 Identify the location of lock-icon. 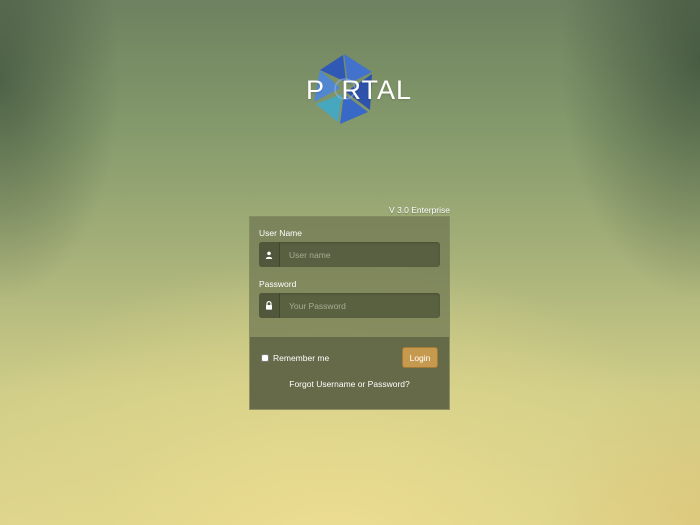
(269, 305).